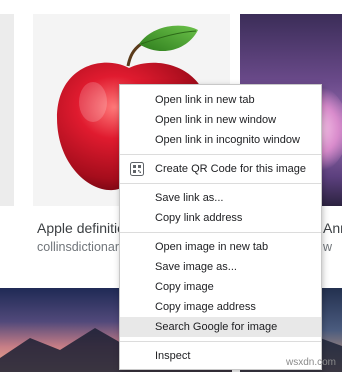 The image size is (342, 372). I want to click on menu-copy-link-address: Copy link address, so click(220, 218).